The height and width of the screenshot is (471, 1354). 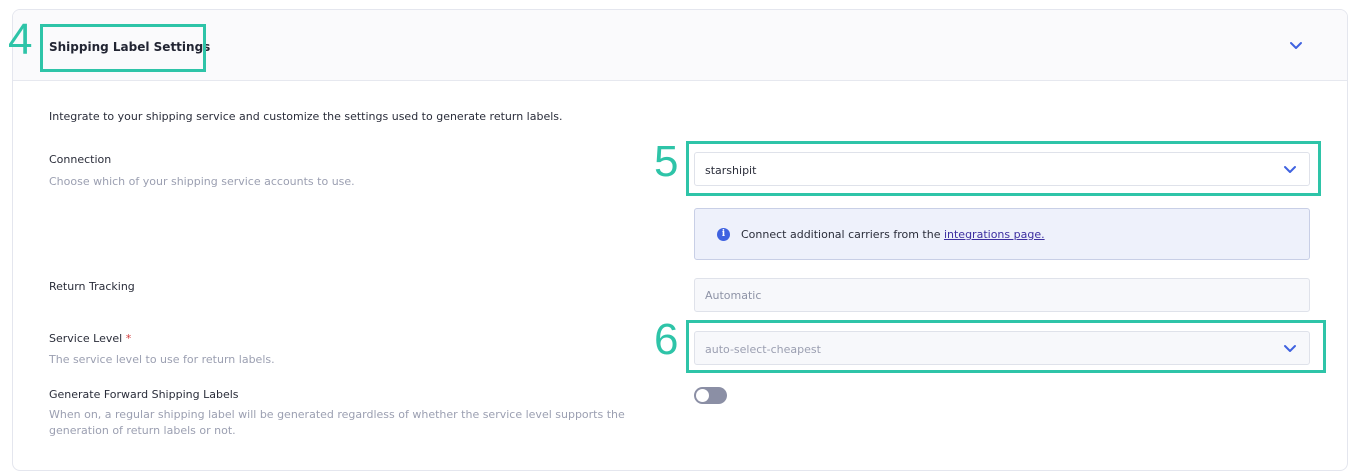 What do you see at coordinates (994, 234) in the screenshot?
I see `integrations-page-link: integrations page.` at bounding box center [994, 234].